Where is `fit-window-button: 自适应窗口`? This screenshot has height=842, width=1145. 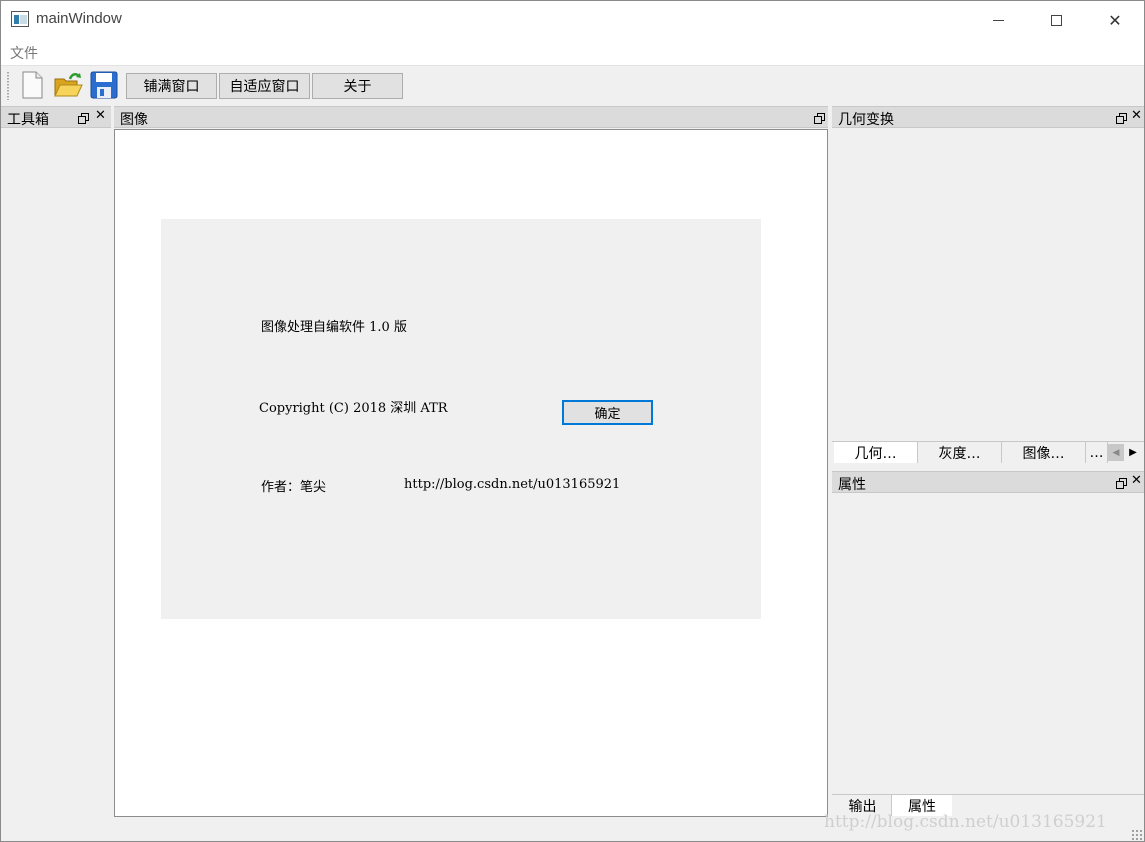
fit-window-button: 自适应窗口 is located at coordinates (264, 86).